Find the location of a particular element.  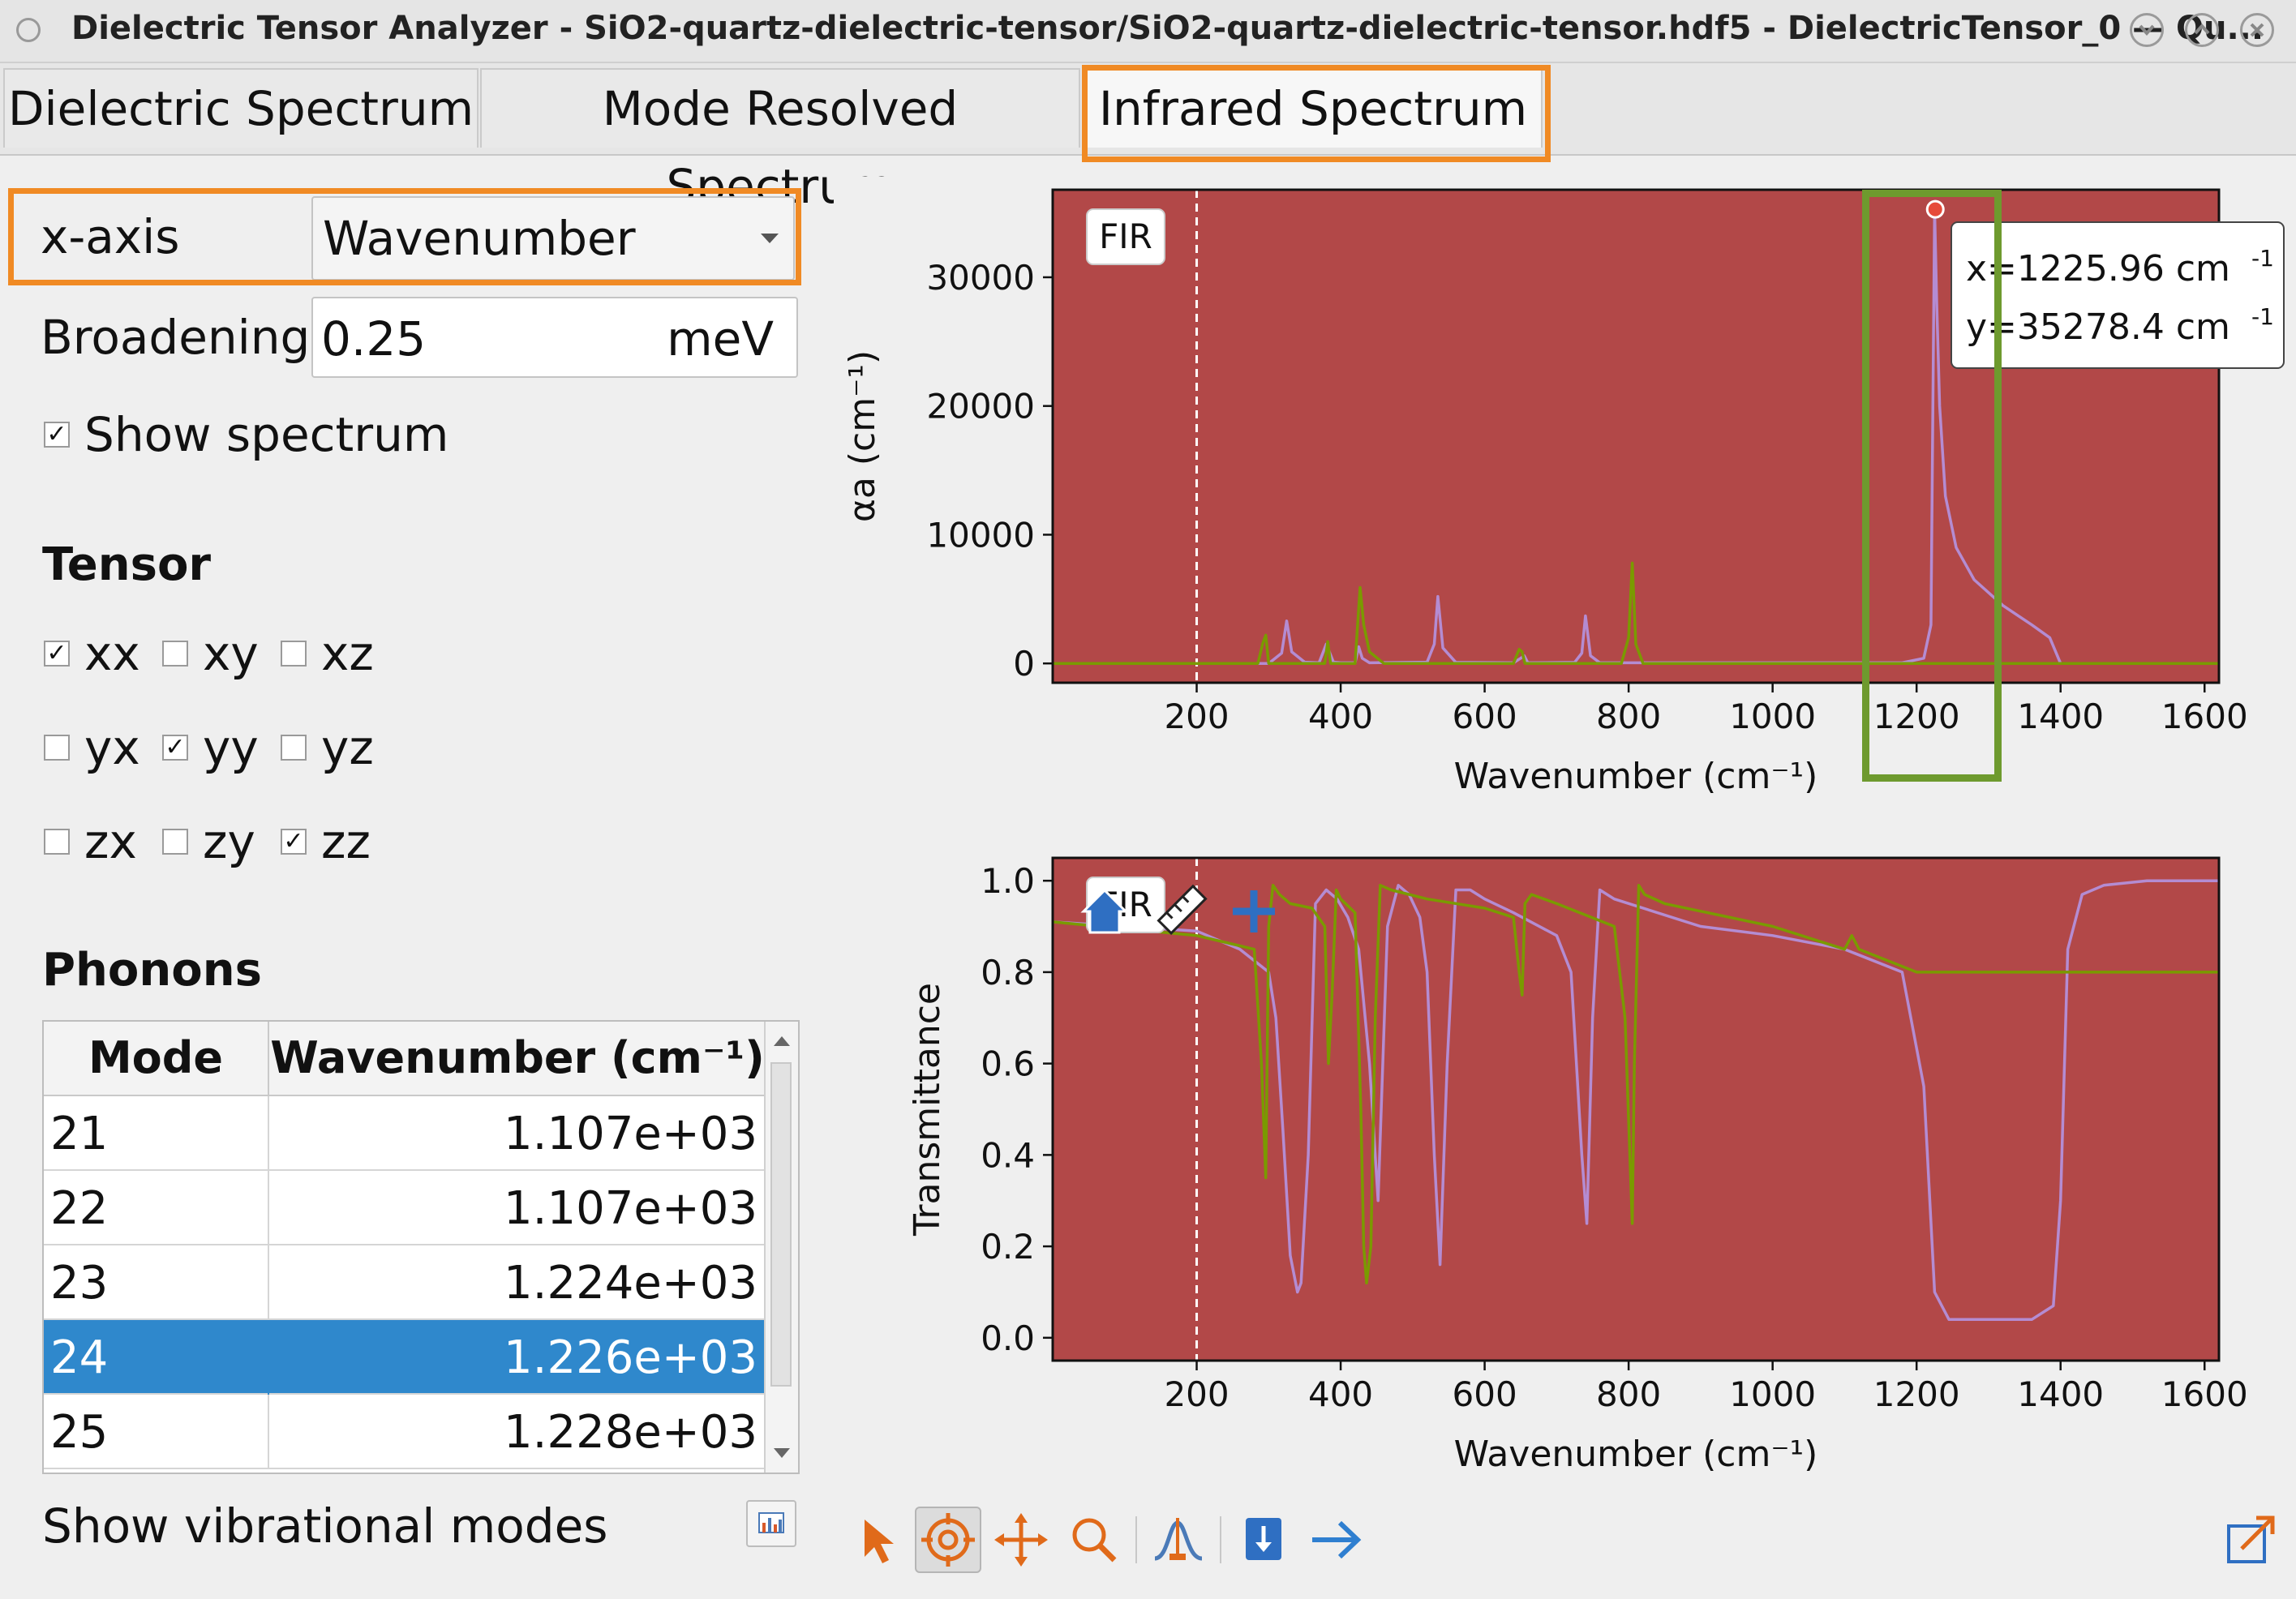

tooltip-x-exponent: -1 is located at coordinates (2262, 258).